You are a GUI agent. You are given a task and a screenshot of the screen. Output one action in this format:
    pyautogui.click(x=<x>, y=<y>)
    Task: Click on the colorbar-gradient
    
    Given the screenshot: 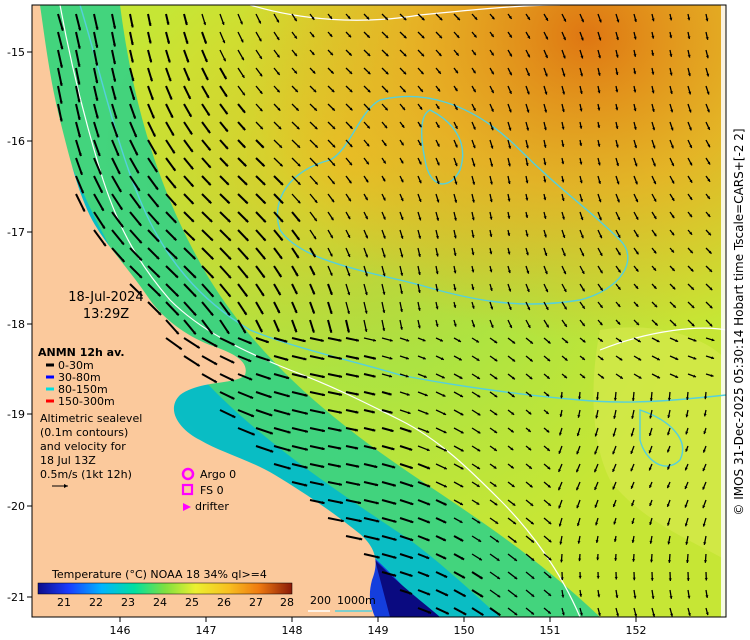 What is the action you would take?
    pyautogui.click(x=165, y=588)
    